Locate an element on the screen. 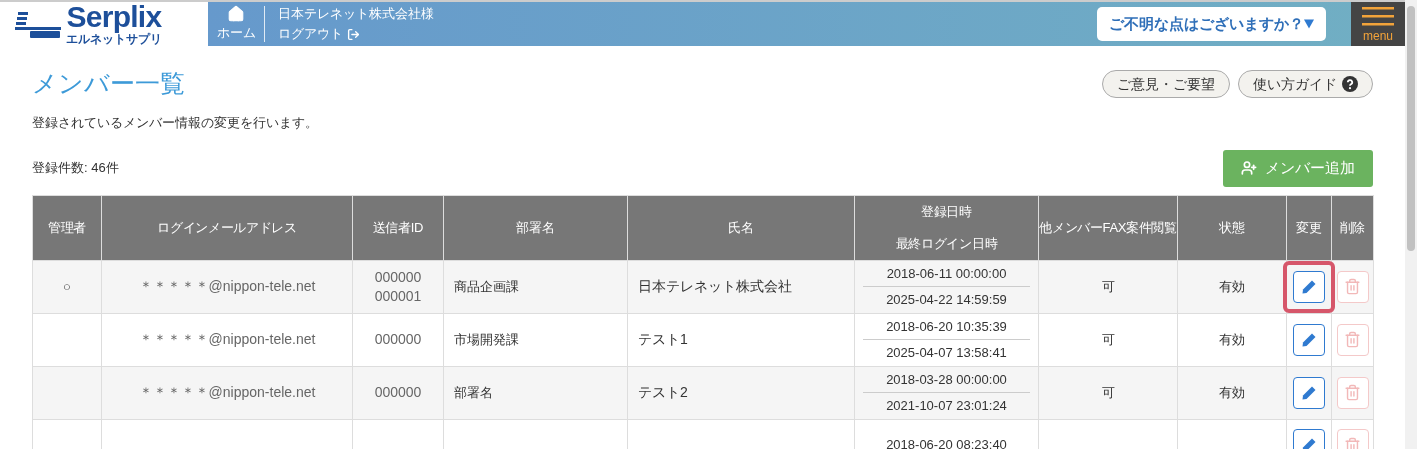 Image resolution: width=1417 pixels, height=449 pixels. column-header-label: 登録日時 is located at coordinates (946, 211).